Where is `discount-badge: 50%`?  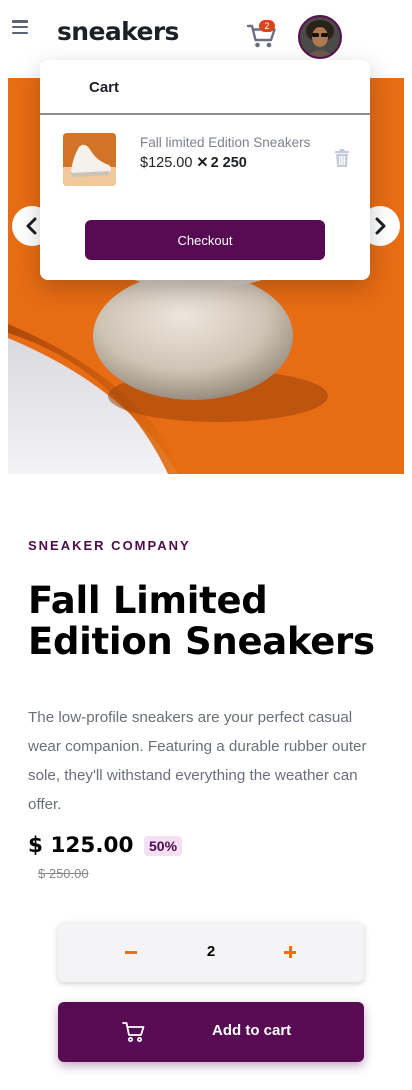 discount-badge: 50% is located at coordinates (163, 846).